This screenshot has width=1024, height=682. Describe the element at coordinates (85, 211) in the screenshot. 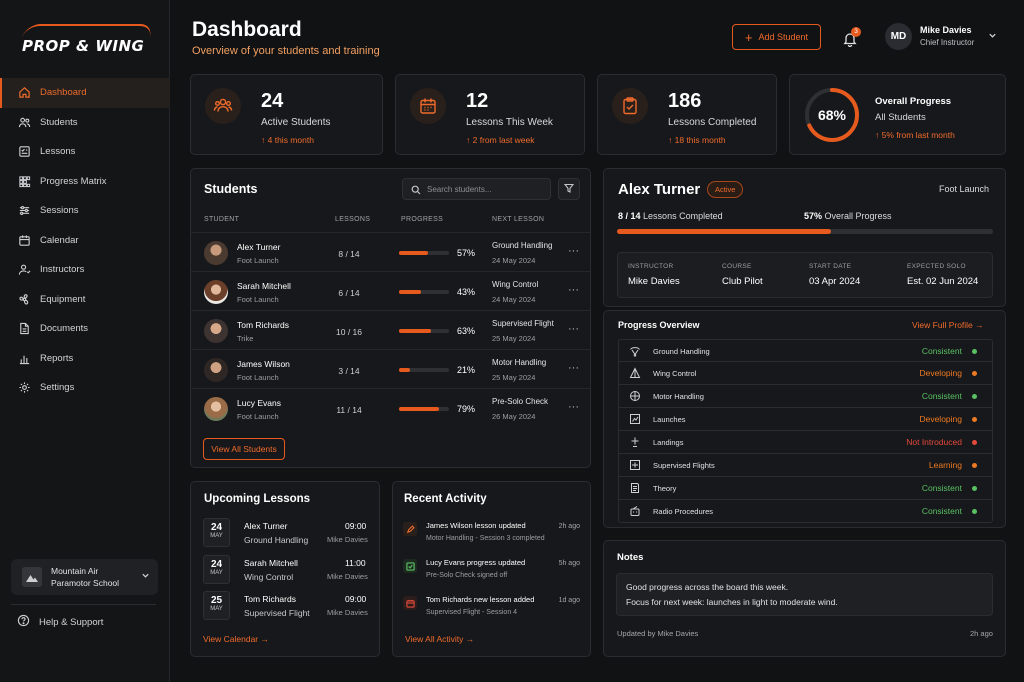

I see `sidebar-item-sessions: Sessions` at that location.